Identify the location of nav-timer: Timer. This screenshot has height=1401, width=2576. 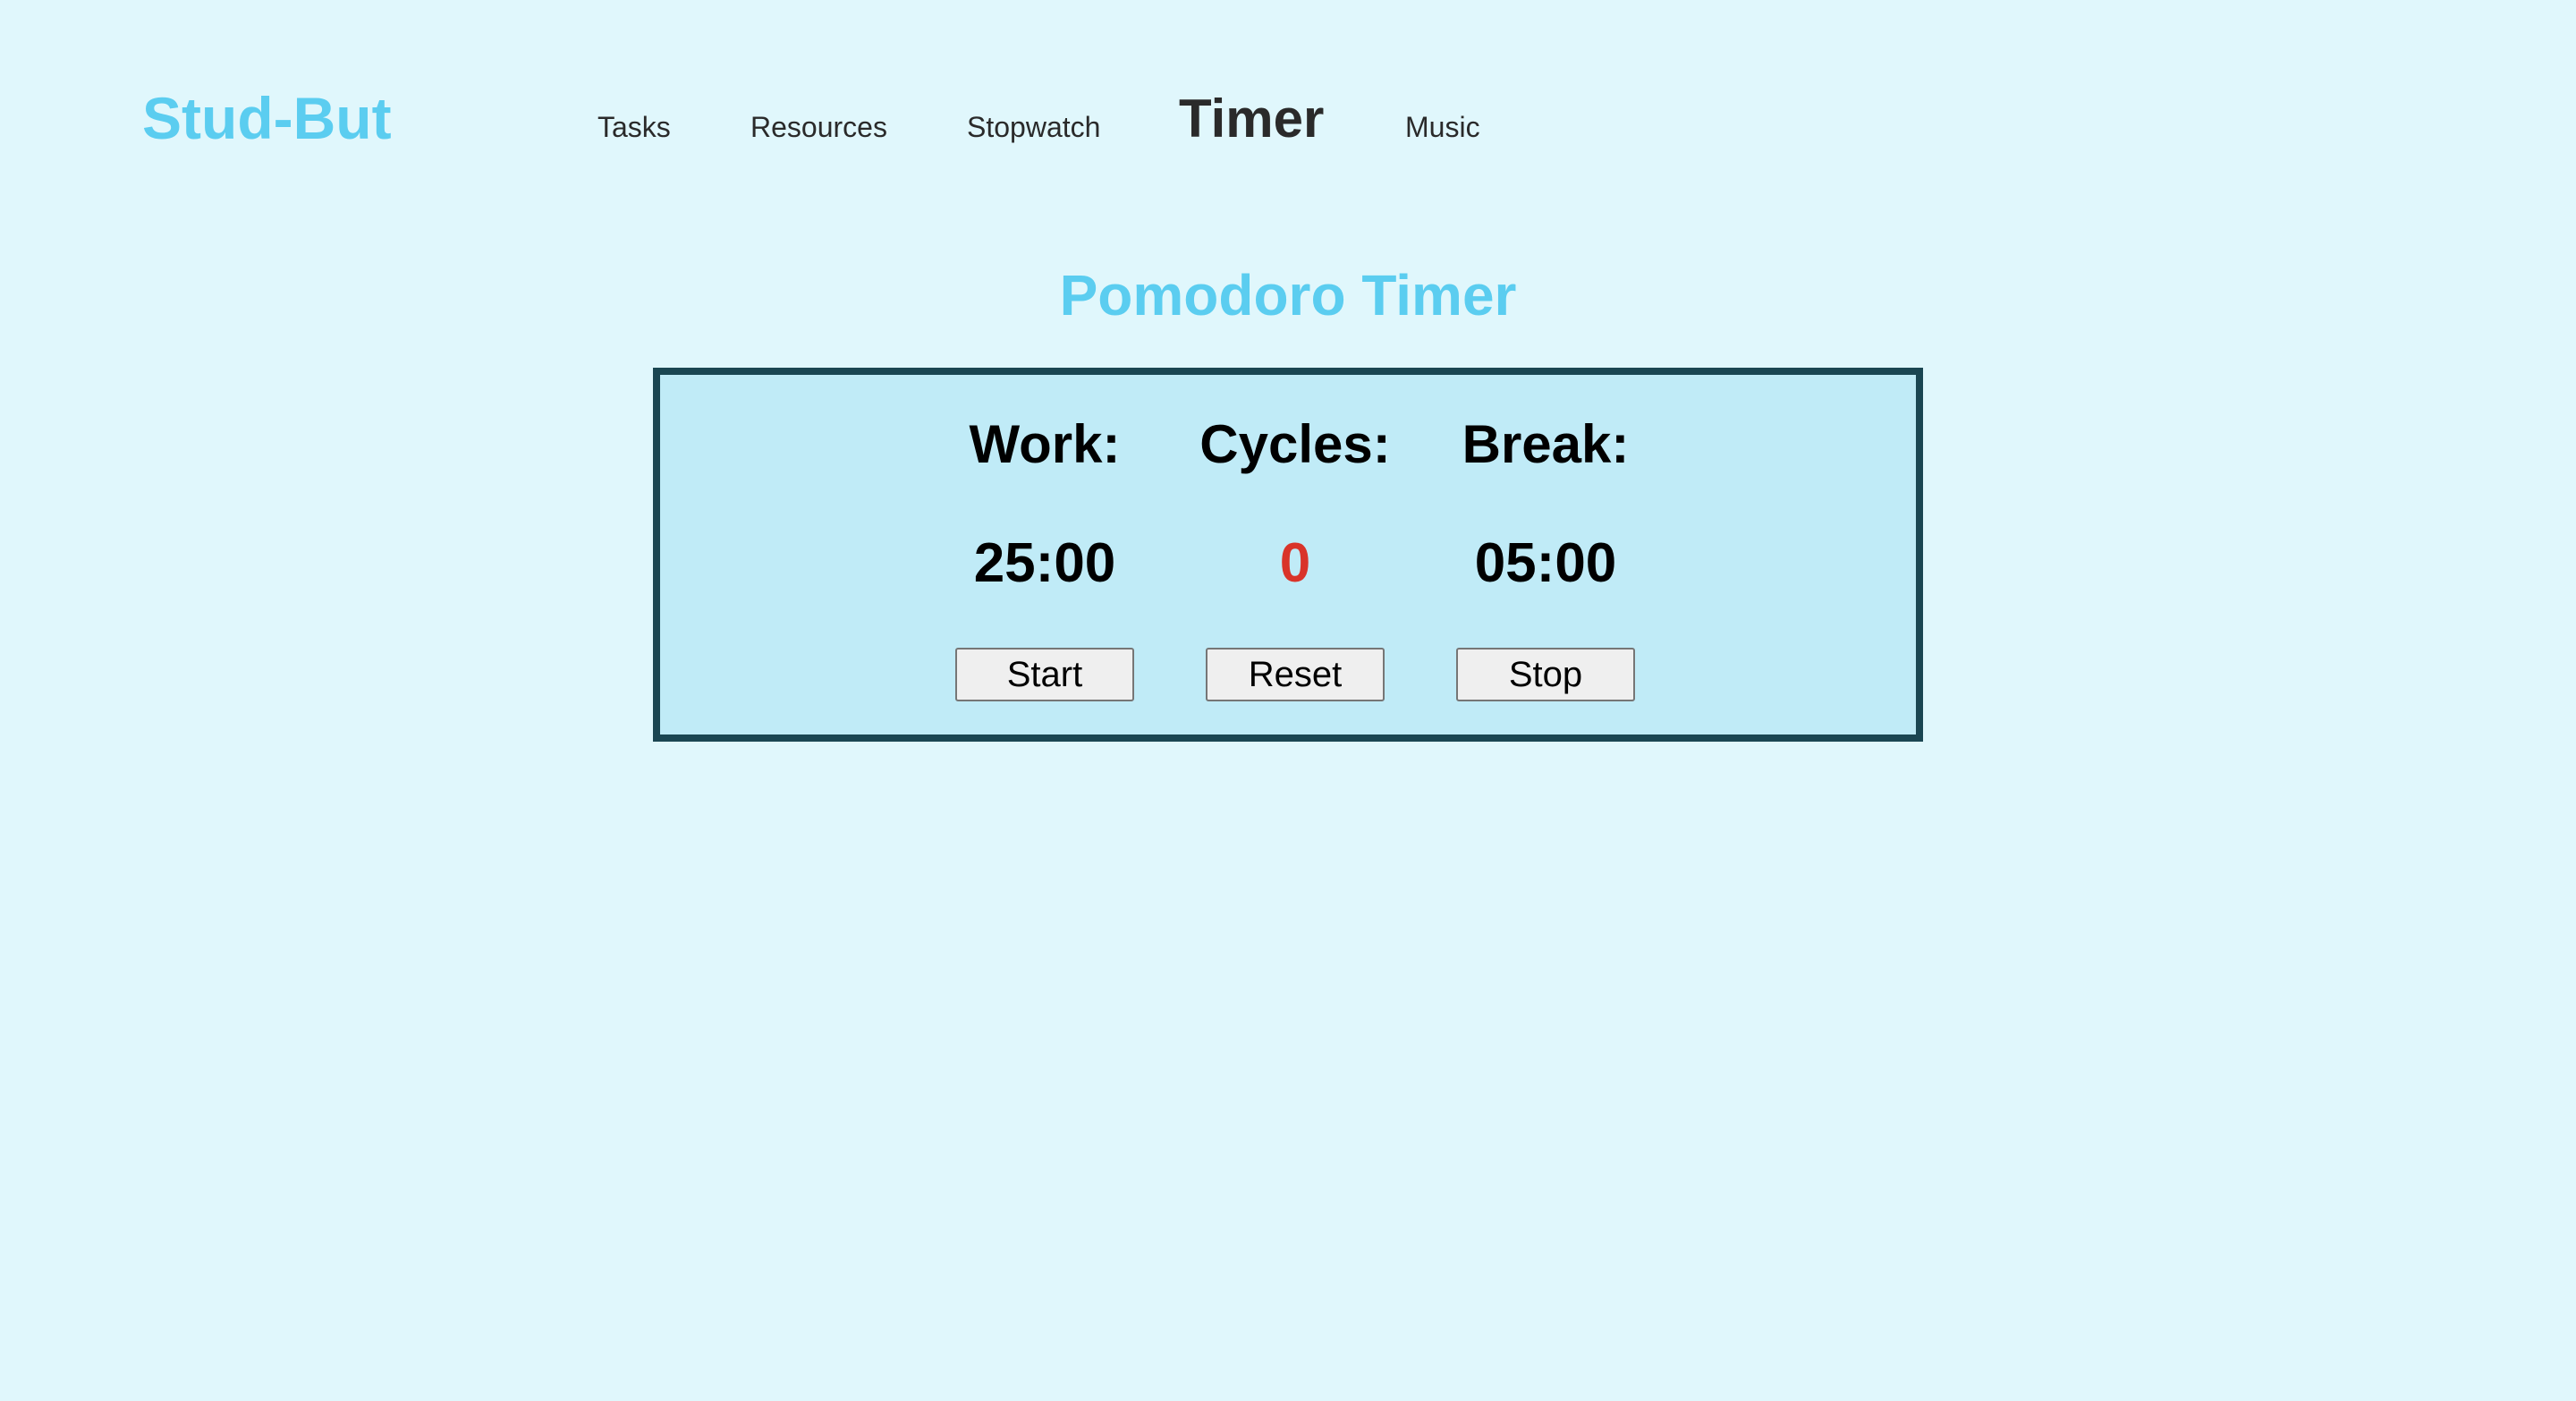
(1251, 119).